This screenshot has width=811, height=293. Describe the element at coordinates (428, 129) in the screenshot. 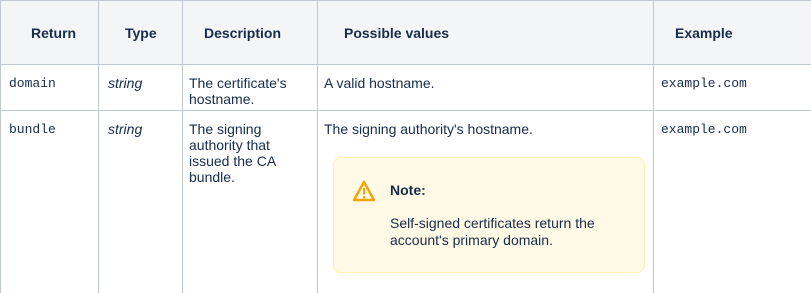

I see `row2-possible-values: The signing authority's hostname.` at that location.